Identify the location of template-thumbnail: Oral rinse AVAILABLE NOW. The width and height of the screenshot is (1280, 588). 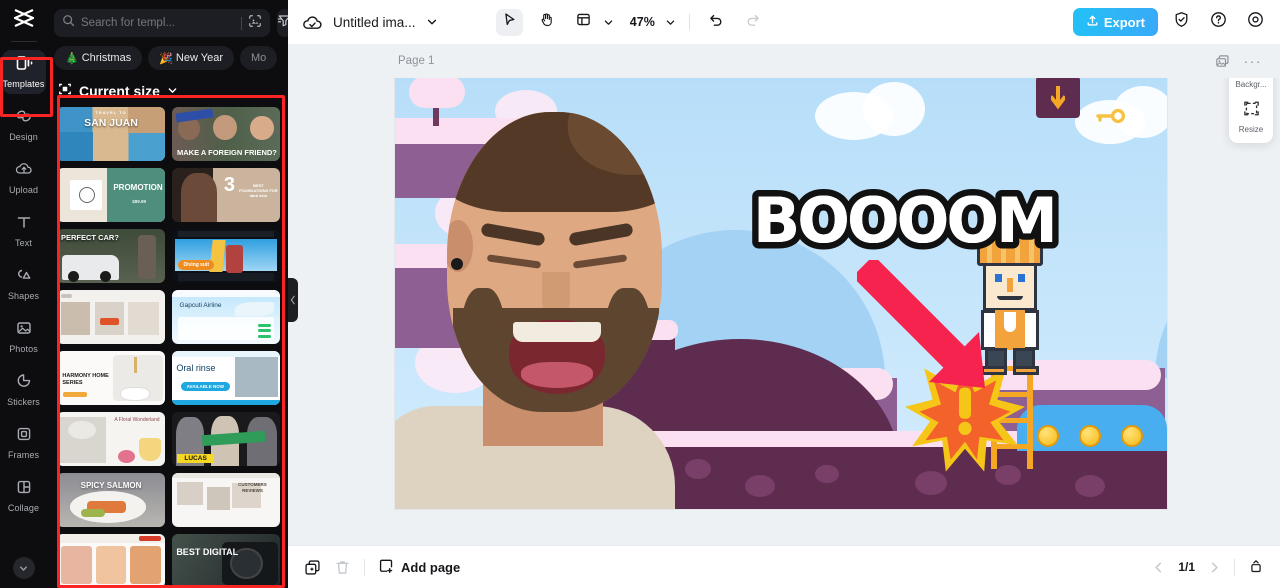
(226, 378).